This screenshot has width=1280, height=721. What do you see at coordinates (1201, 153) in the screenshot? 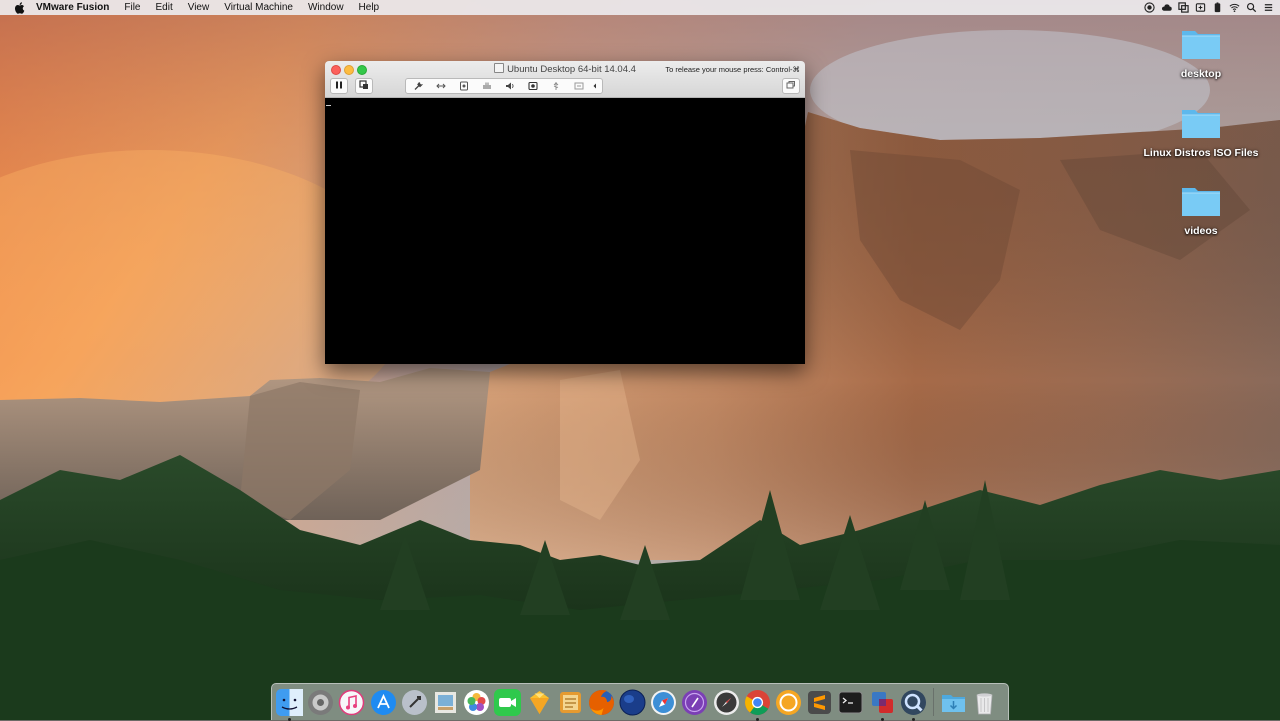
I see `desktop-icon-label: Linux Distros ISO Files` at bounding box center [1201, 153].